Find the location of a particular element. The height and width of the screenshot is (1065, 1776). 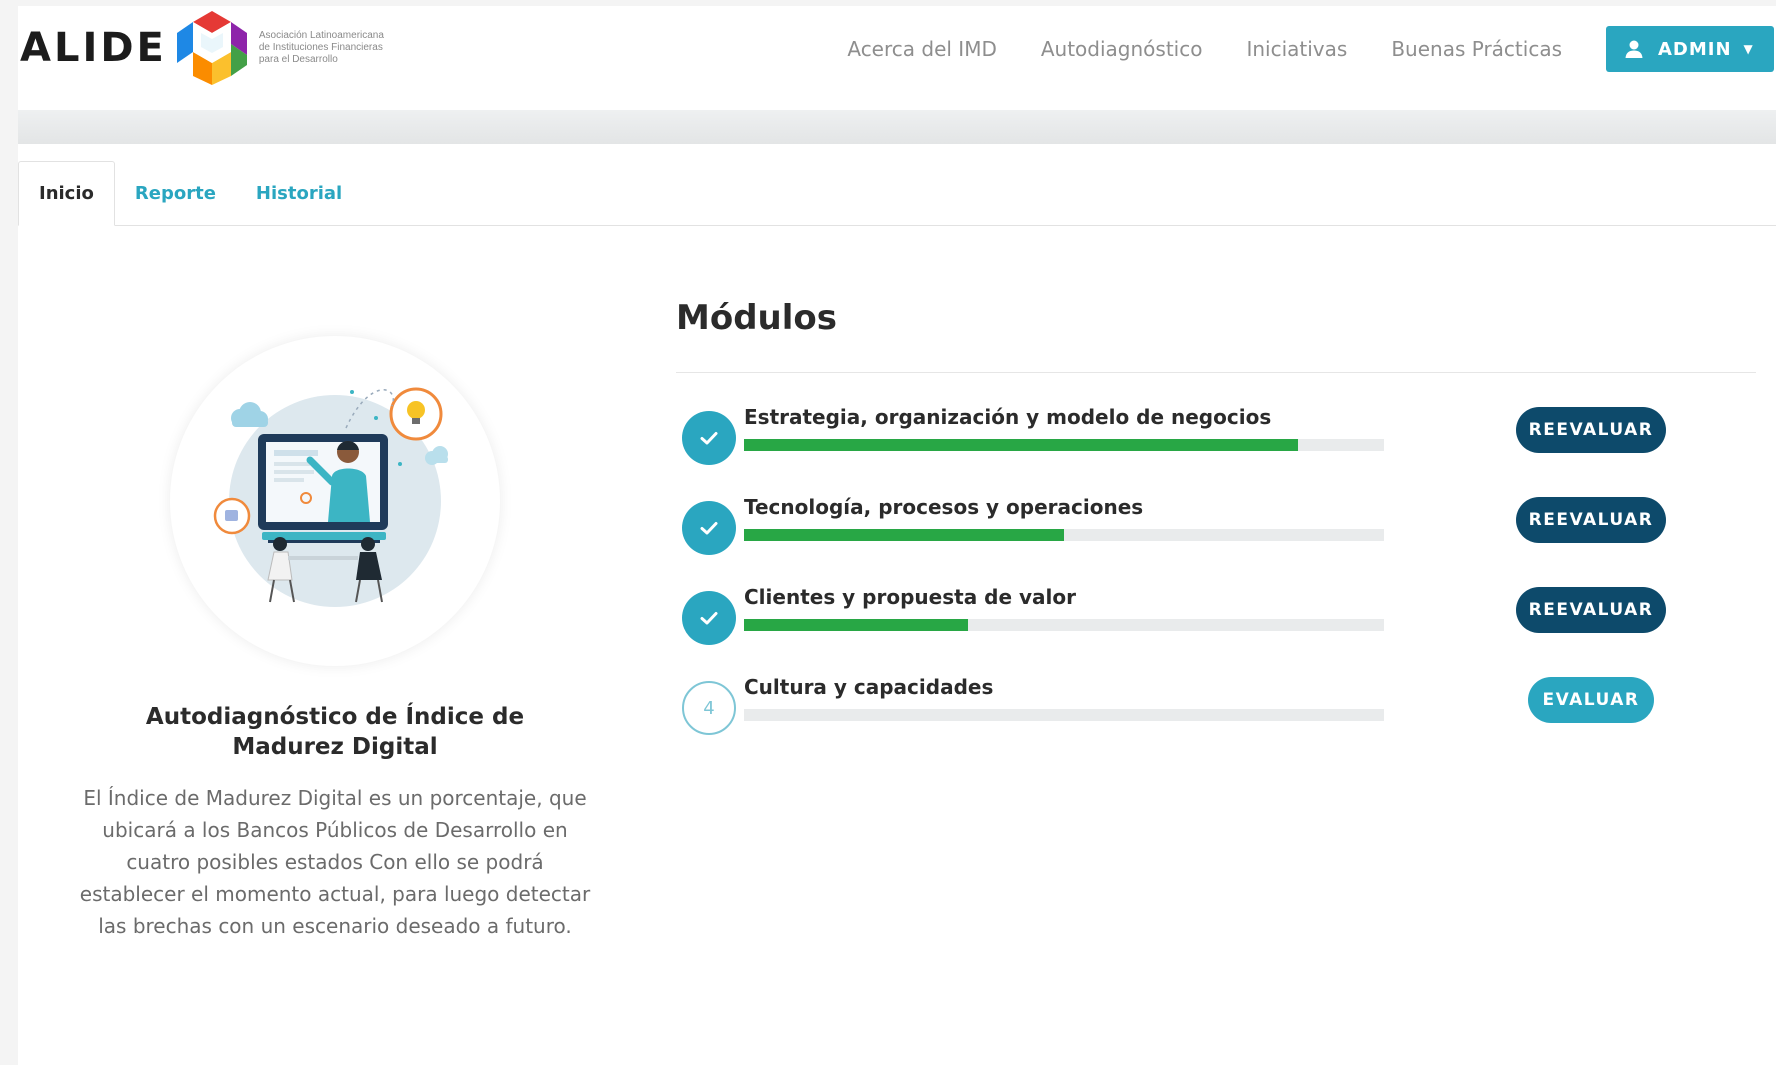

user-icon is located at coordinates (1634, 49).